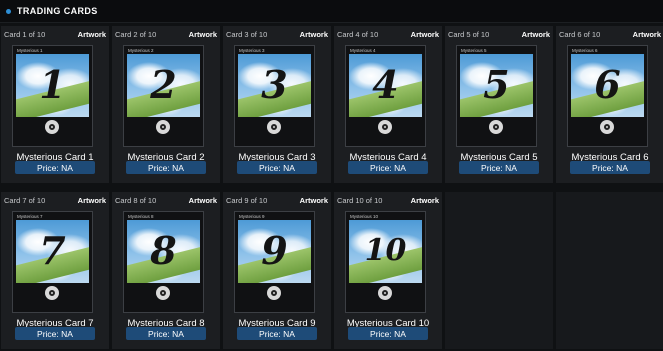 The width and height of the screenshot is (663, 351). I want to click on card-index-label: Card 5 of 10, so click(469, 34).